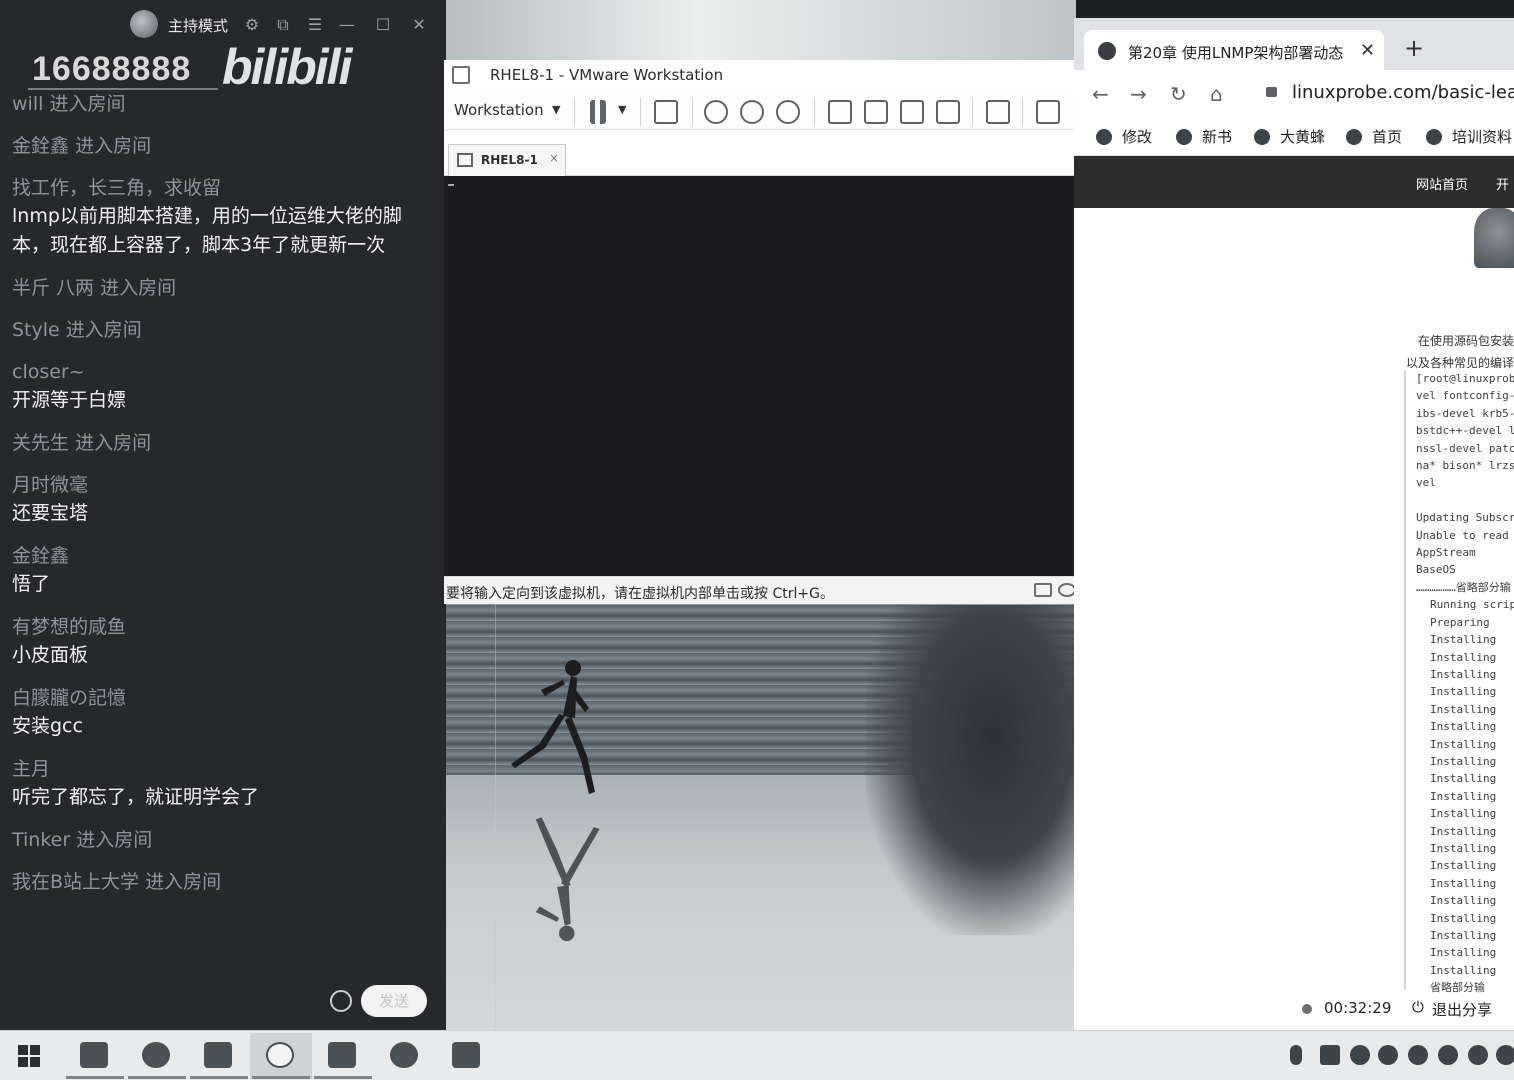 This screenshot has width=1514, height=1080. I want to click on bookmark-item: 培训资料, so click(1469, 136).